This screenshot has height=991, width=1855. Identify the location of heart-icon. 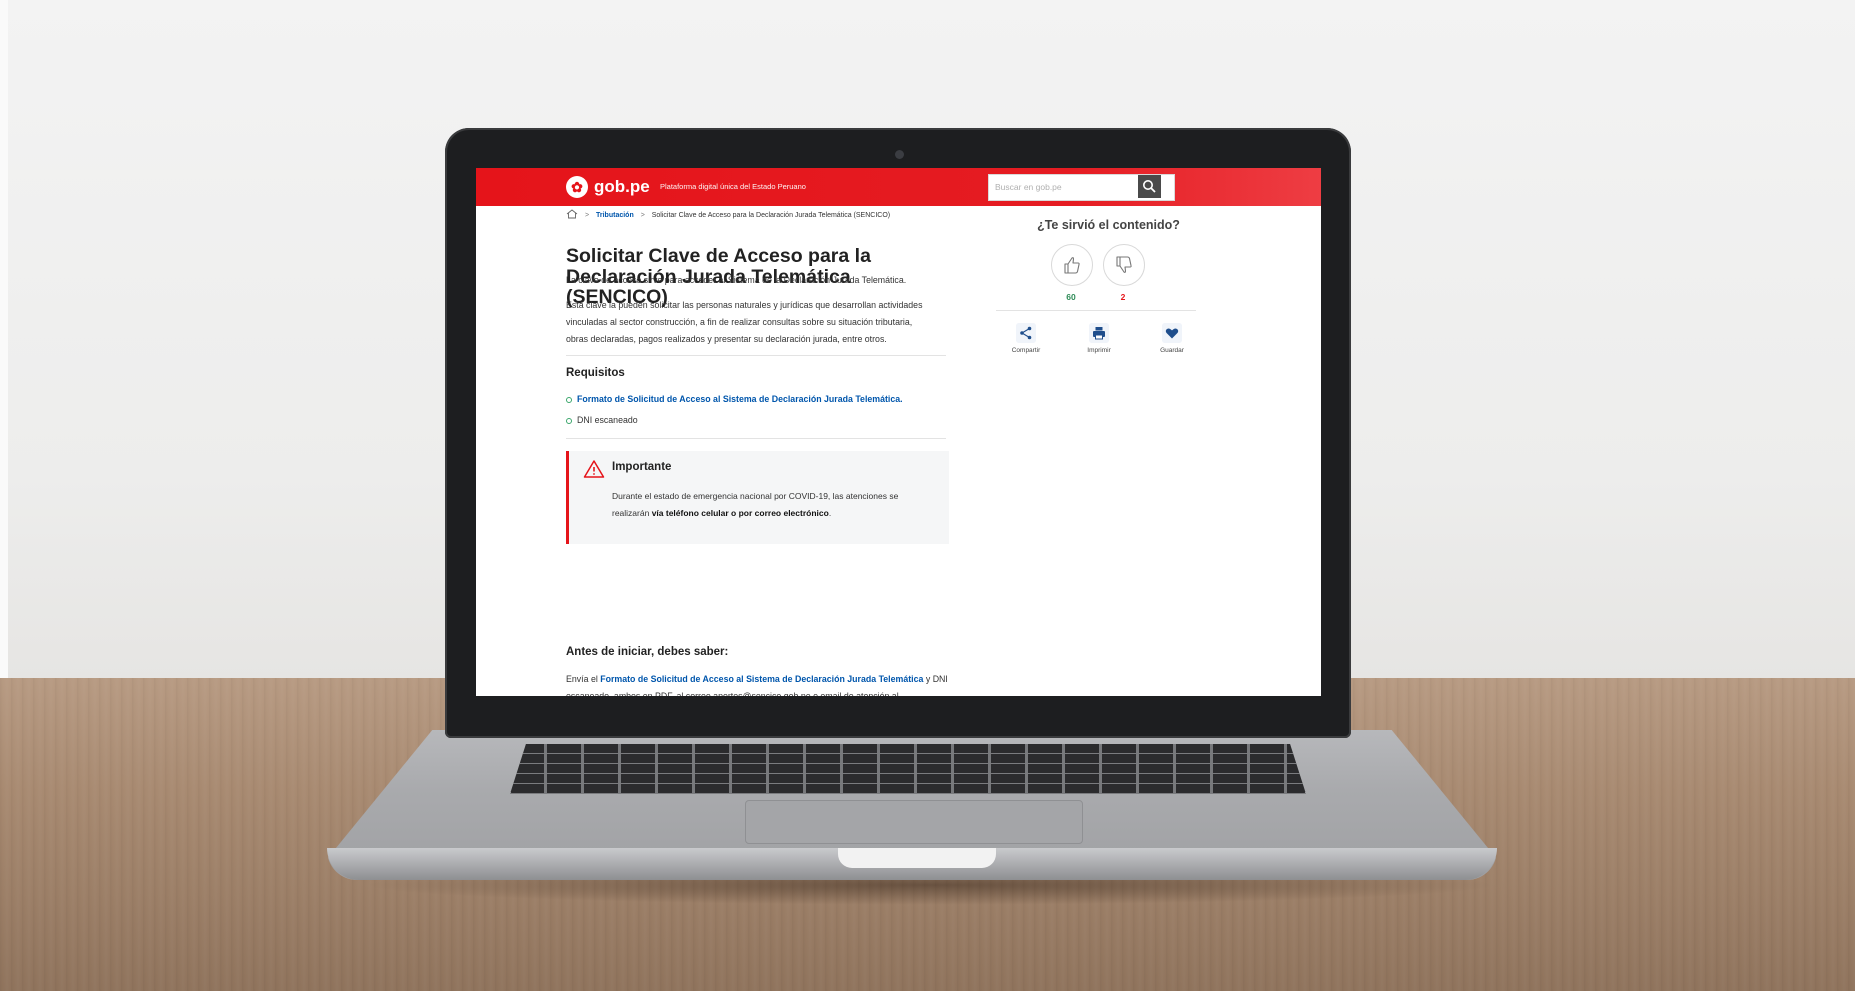
(1172, 333).